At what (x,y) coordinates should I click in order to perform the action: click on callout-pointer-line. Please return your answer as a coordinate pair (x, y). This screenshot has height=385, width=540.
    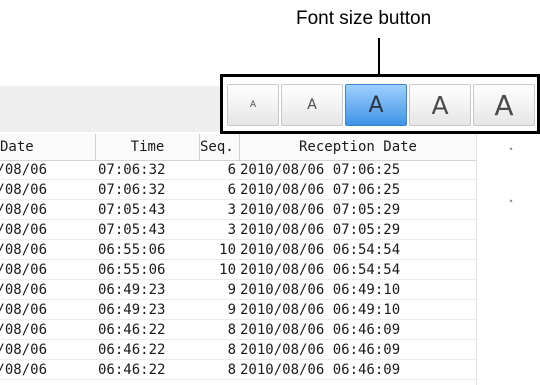
    Looking at the image, I should click on (379, 57).